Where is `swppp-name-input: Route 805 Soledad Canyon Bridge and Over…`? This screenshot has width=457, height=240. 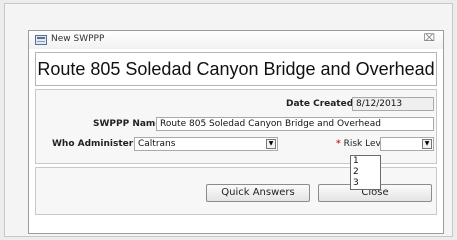 swppp-name-input: Route 805 Soledad Canyon Bridge and Over… is located at coordinates (295, 124).